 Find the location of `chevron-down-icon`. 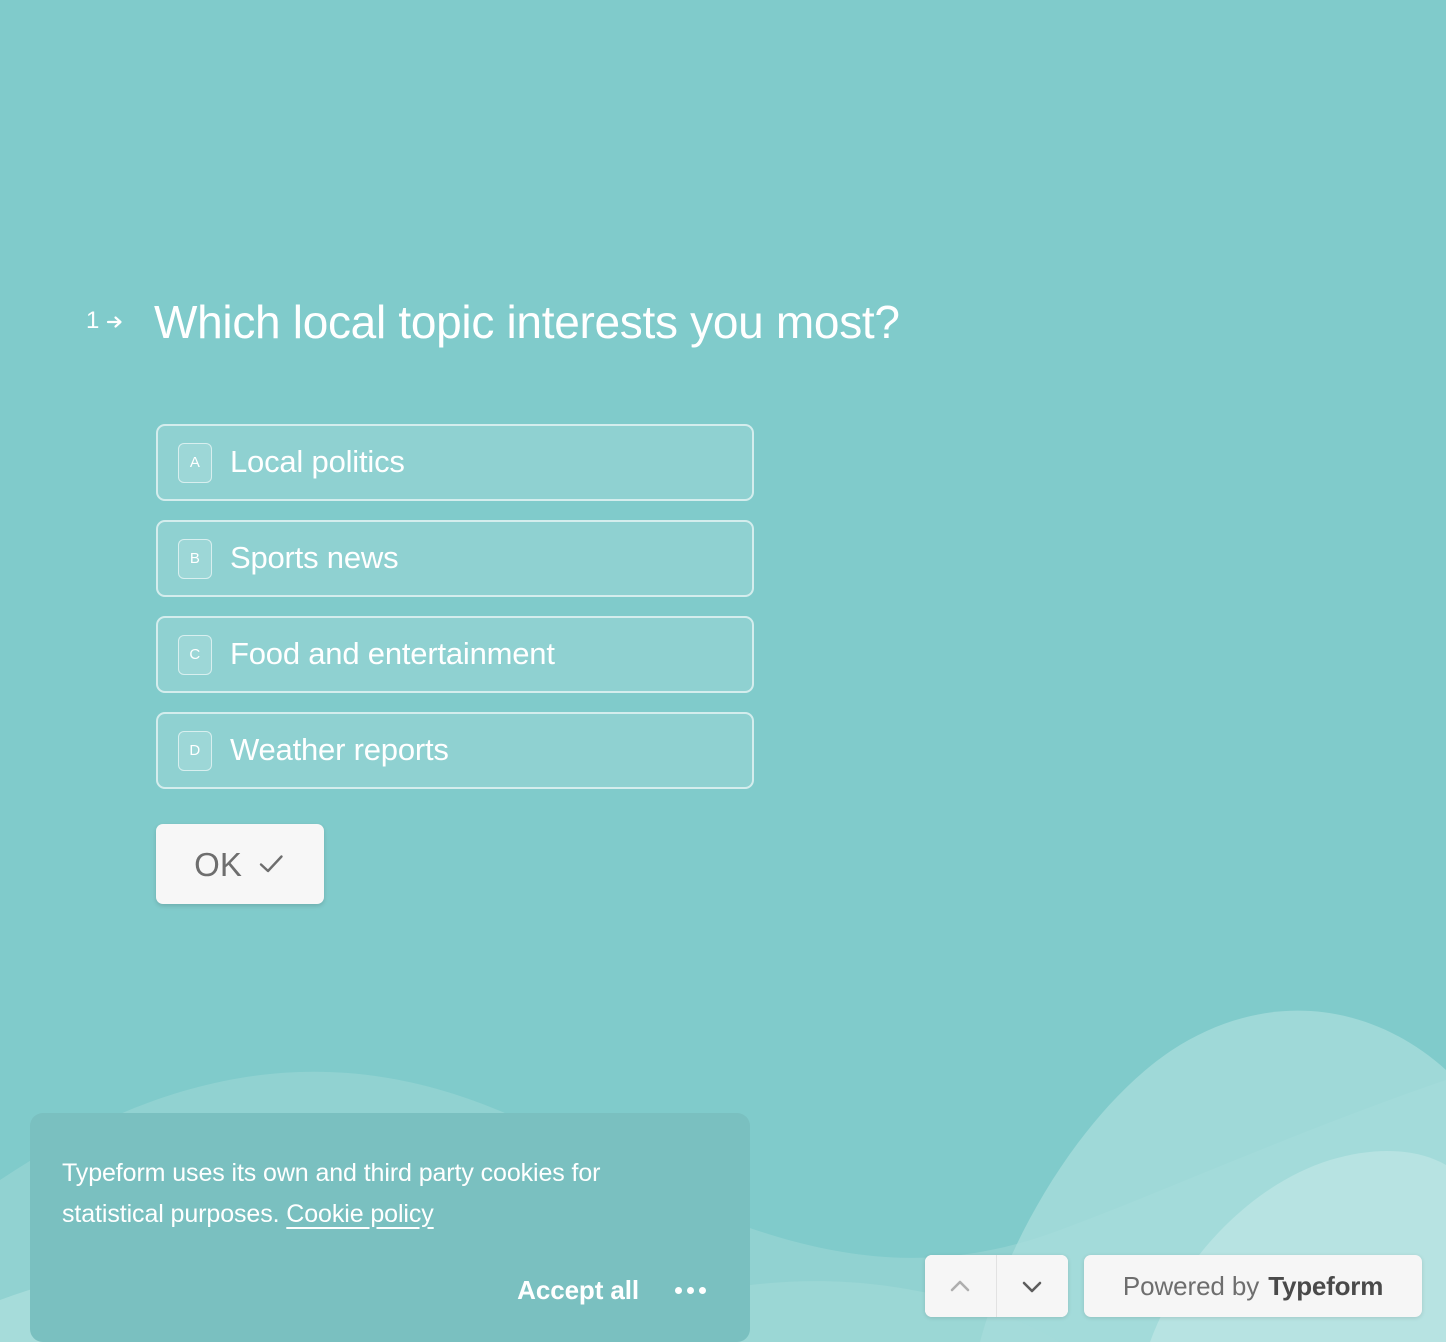

chevron-down-icon is located at coordinates (1032, 1286).